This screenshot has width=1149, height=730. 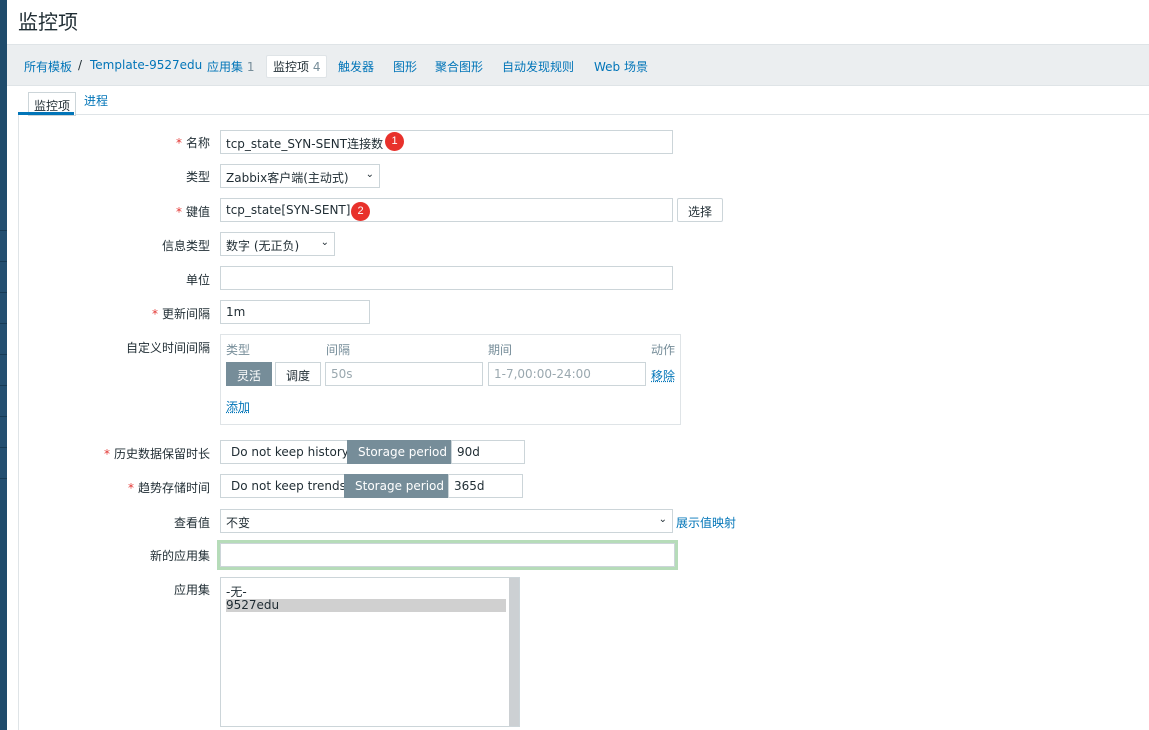 What do you see at coordinates (156, 454) in the screenshot?
I see `history-label: * 历史数据保留时长` at bounding box center [156, 454].